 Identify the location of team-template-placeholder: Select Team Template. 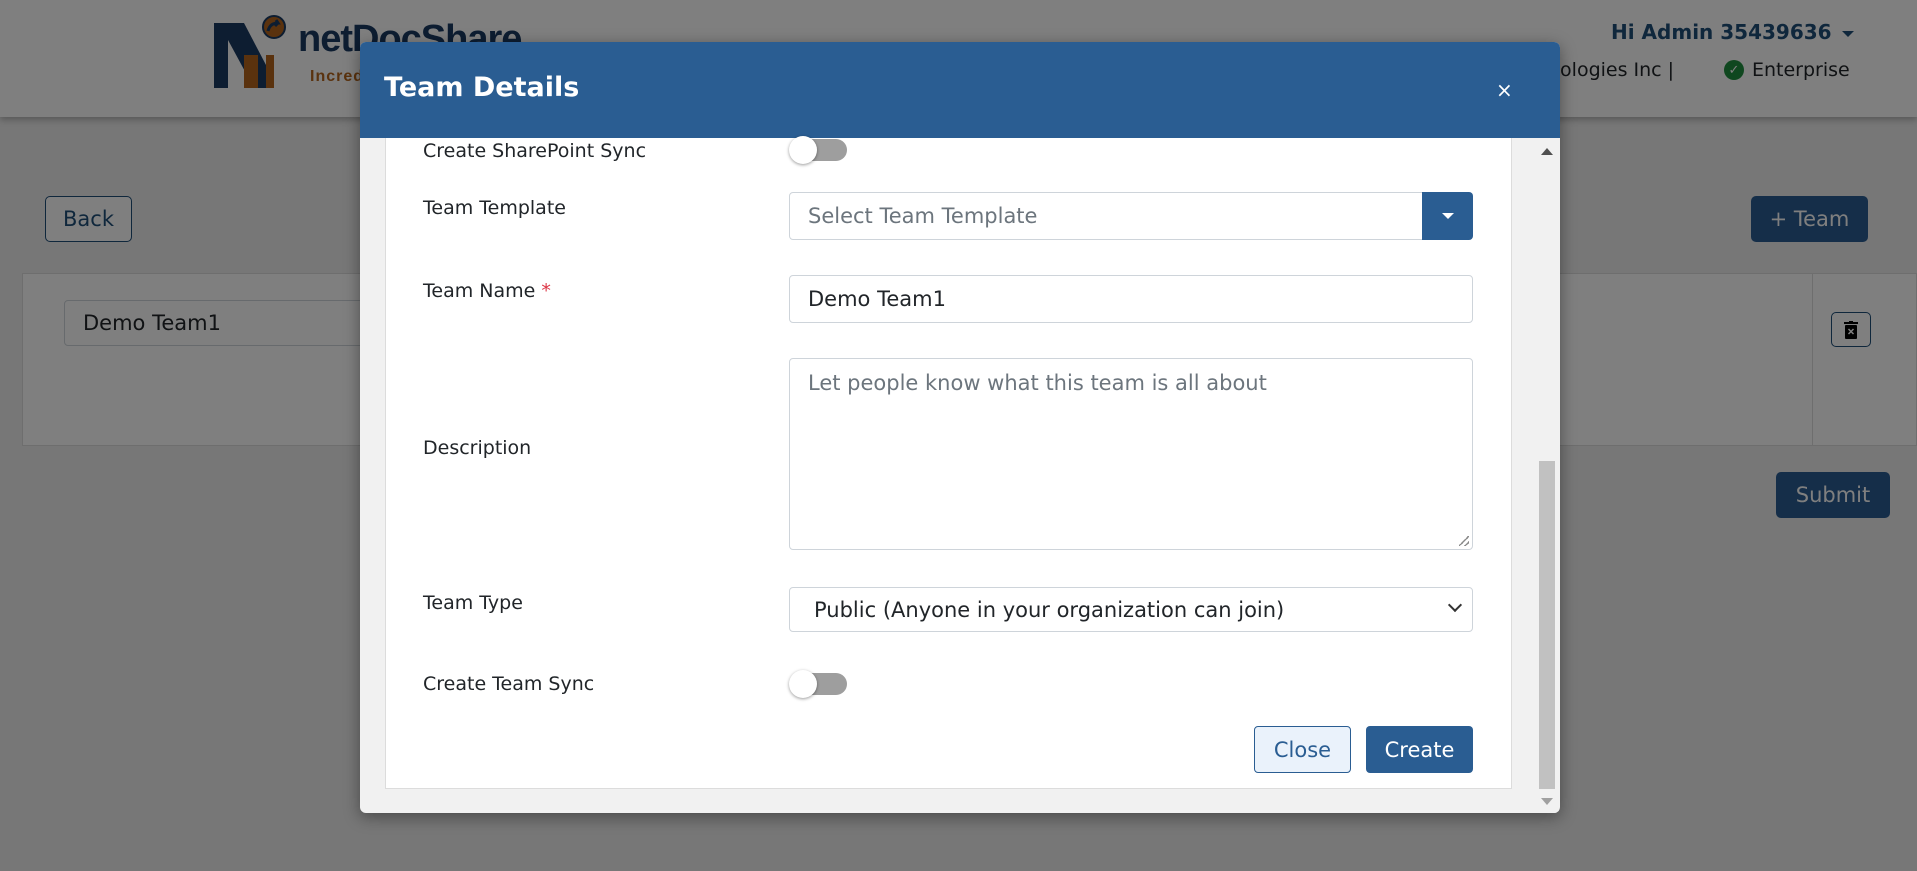
(923, 216).